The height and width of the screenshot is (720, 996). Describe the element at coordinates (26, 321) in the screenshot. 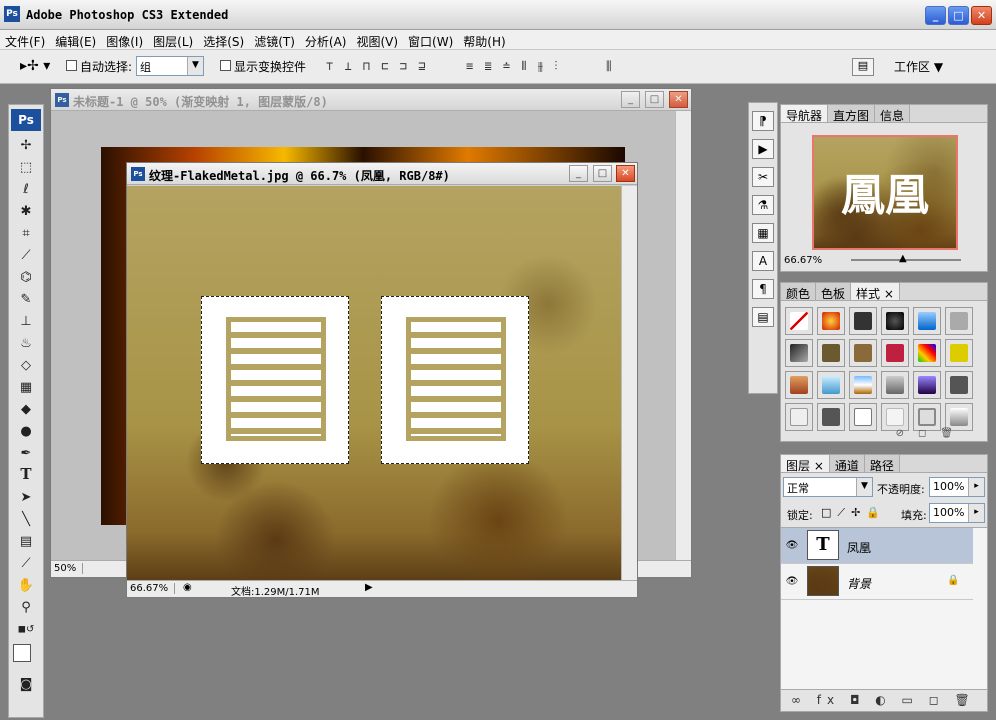

I see `clone-stamp-tool-icon: ⊥` at that location.